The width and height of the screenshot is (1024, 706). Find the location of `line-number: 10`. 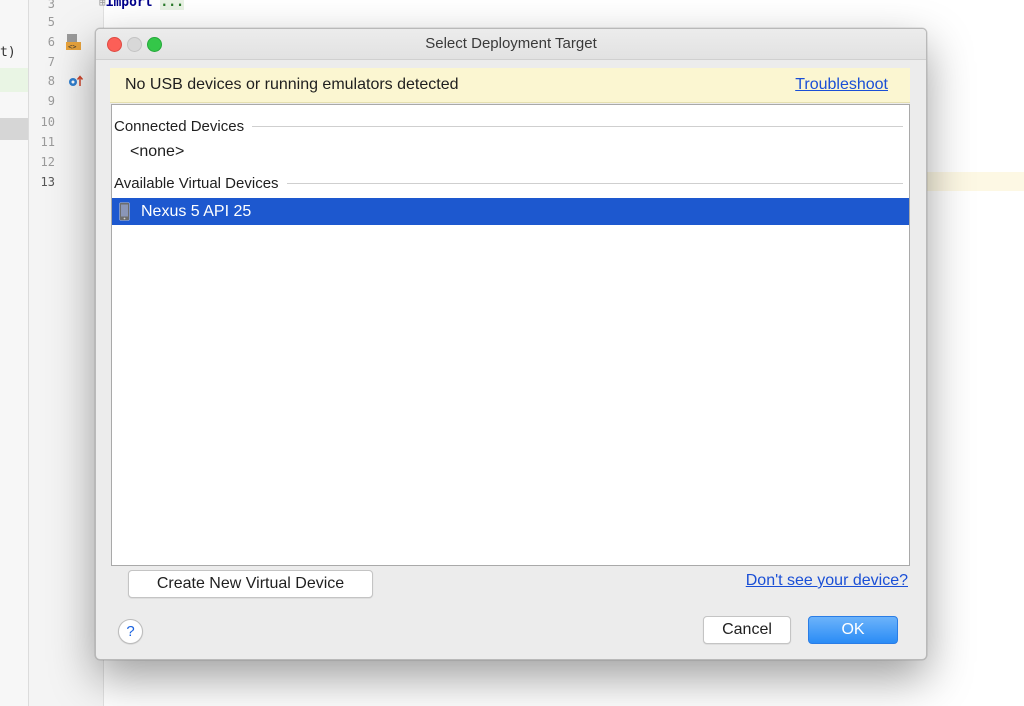

line-number: 10 is located at coordinates (47, 122).